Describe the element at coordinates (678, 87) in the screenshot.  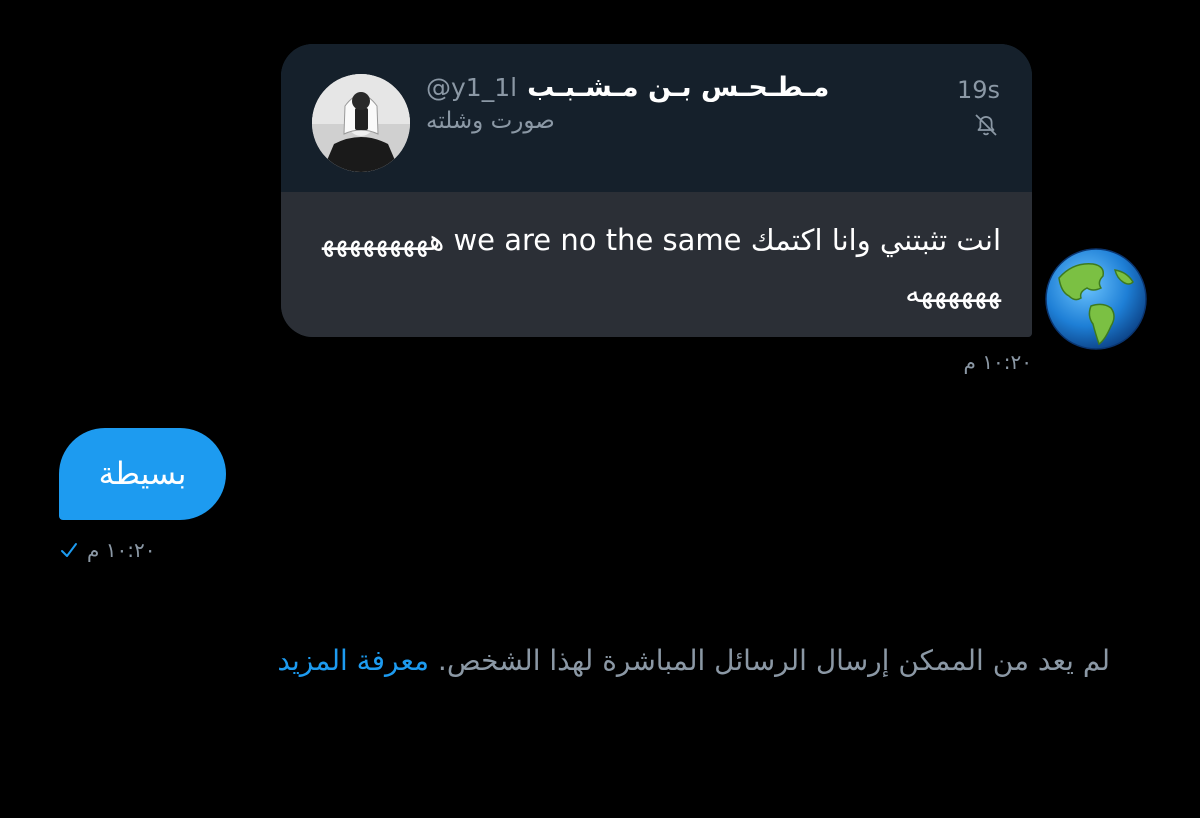
I see `tweet-author-name: مـطـحـس بـن مـشـبـب` at that location.